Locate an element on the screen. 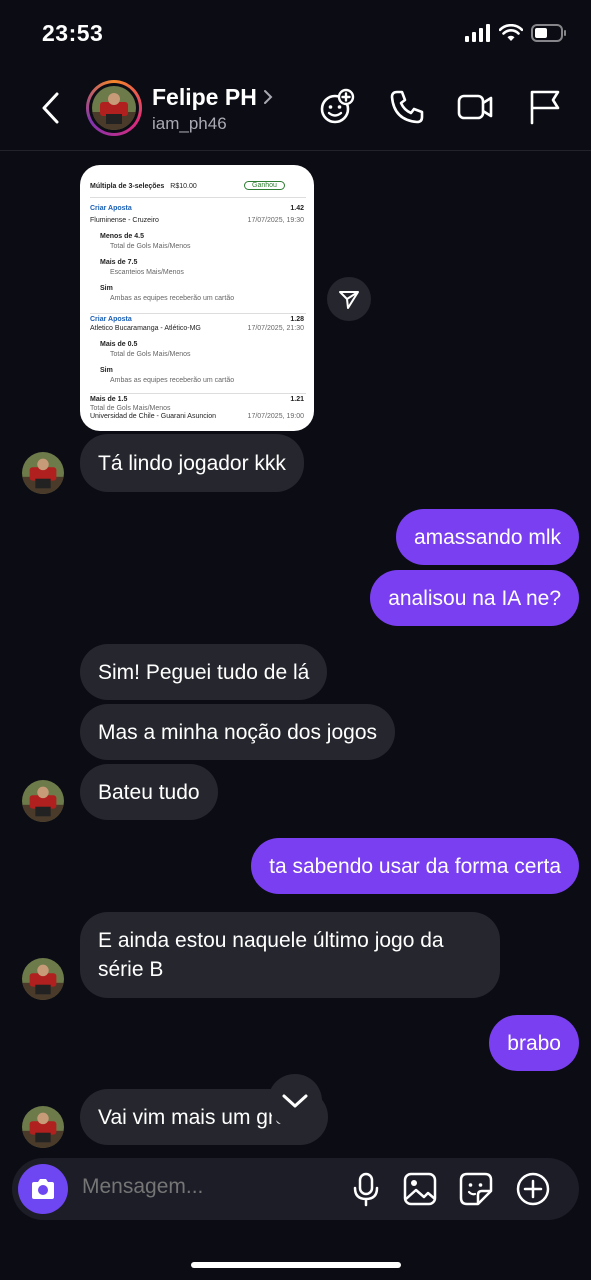  bet-odds: 1.42 is located at coordinates (297, 208).